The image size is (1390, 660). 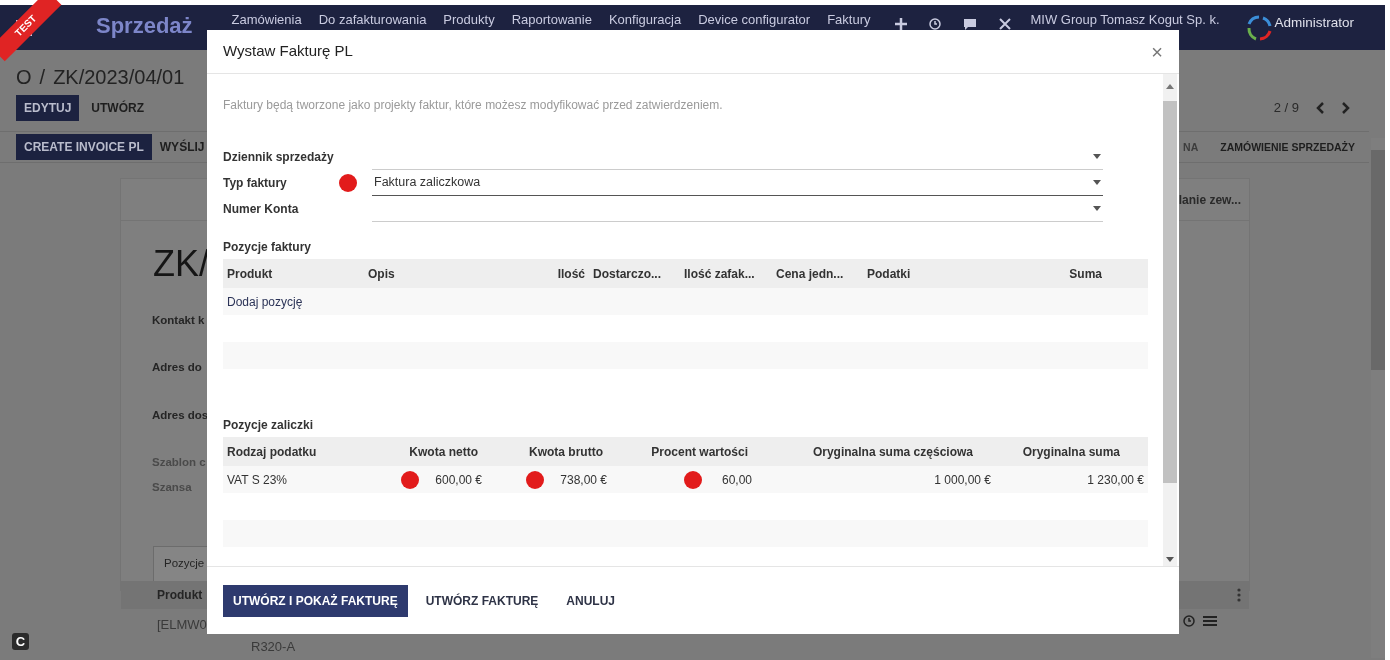 I want to click on company-switcher: MIW Group Tomasz Kogut Sp. k., so click(x=1125, y=19).